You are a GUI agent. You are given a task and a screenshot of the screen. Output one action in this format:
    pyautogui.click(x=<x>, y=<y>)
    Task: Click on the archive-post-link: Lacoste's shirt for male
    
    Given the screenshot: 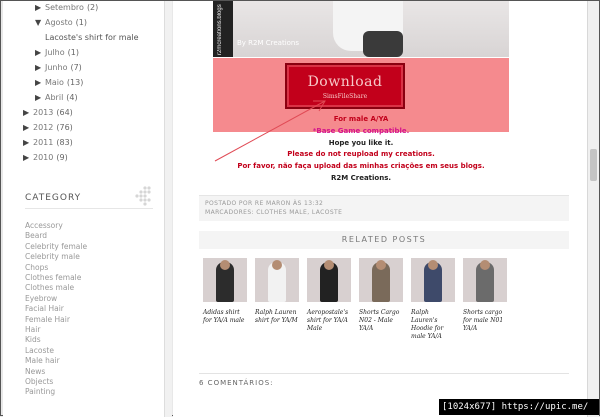 What is the action you would take?
    pyautogui.click(x=92, y=37)
    